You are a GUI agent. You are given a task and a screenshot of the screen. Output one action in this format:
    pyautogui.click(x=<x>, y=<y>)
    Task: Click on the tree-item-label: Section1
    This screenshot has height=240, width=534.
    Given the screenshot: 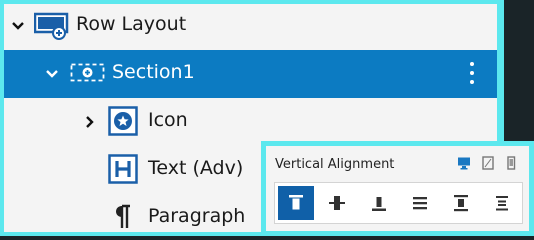 What is the action you would take?
    pyautogui.click(x=153, y=72)
    